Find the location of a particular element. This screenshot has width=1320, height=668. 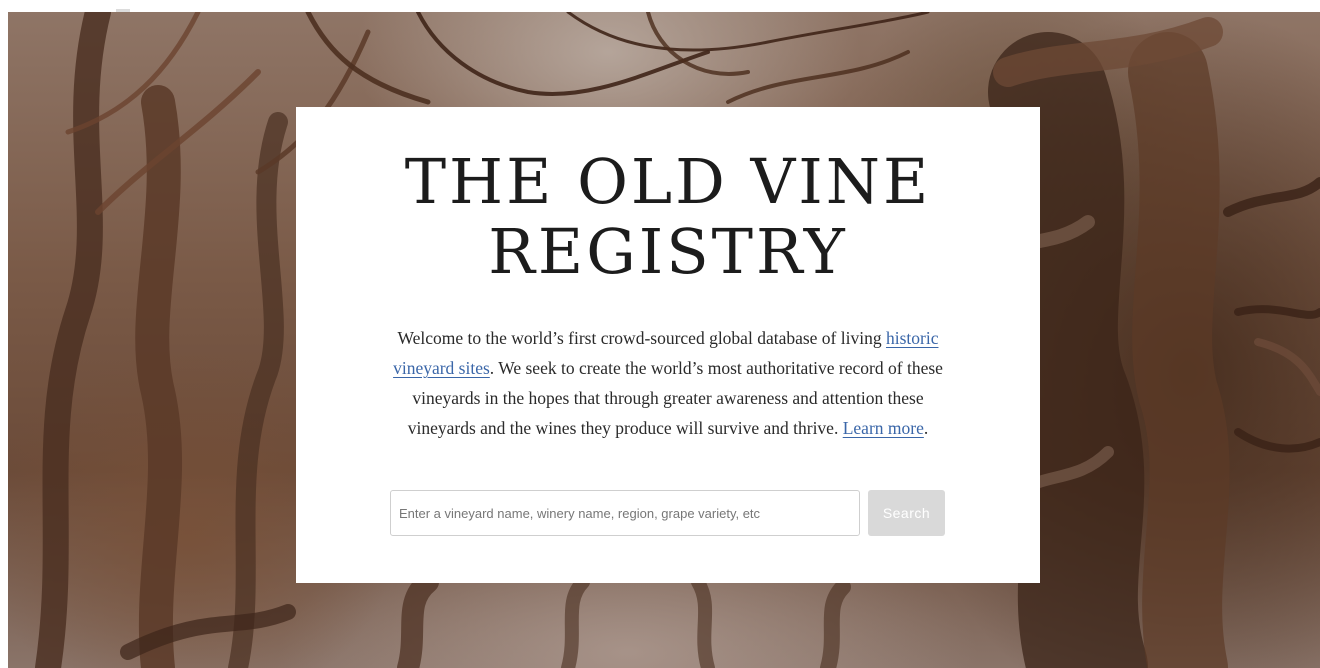

top-edge is located at coordinates (660, 6).